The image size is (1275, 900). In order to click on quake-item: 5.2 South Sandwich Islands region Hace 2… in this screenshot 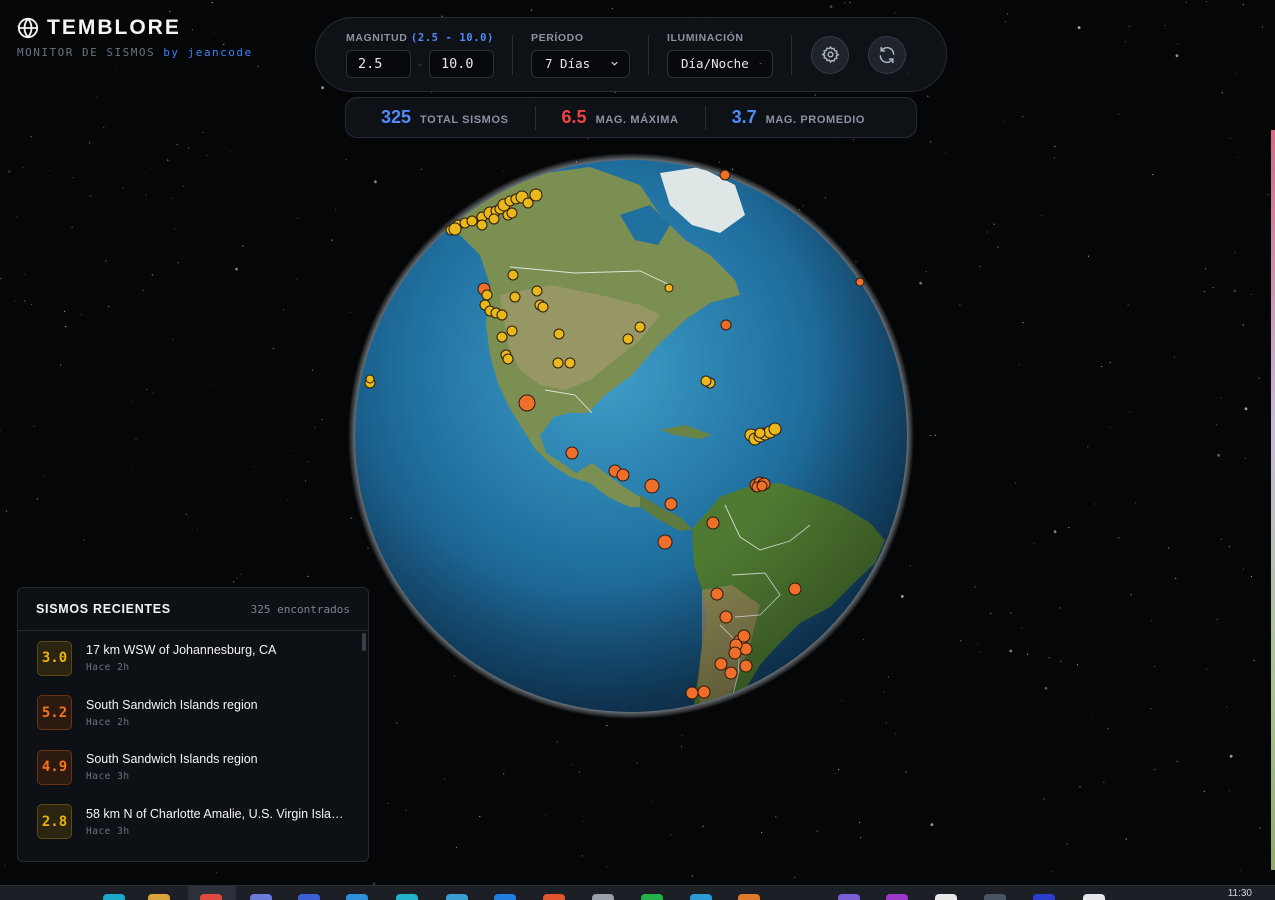, I will do `click(193, 713)`.